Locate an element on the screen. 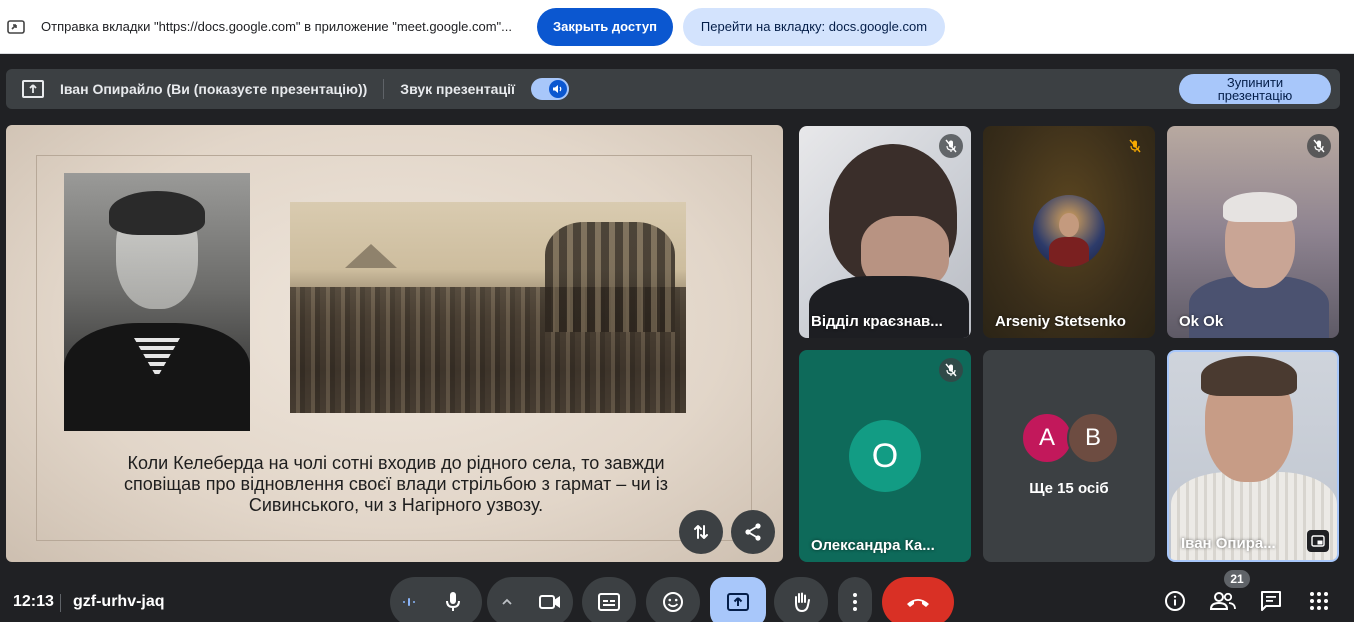 The height and width of the screenshot is (622, 1354). camera-control-group is located at coordinates (530, 599).